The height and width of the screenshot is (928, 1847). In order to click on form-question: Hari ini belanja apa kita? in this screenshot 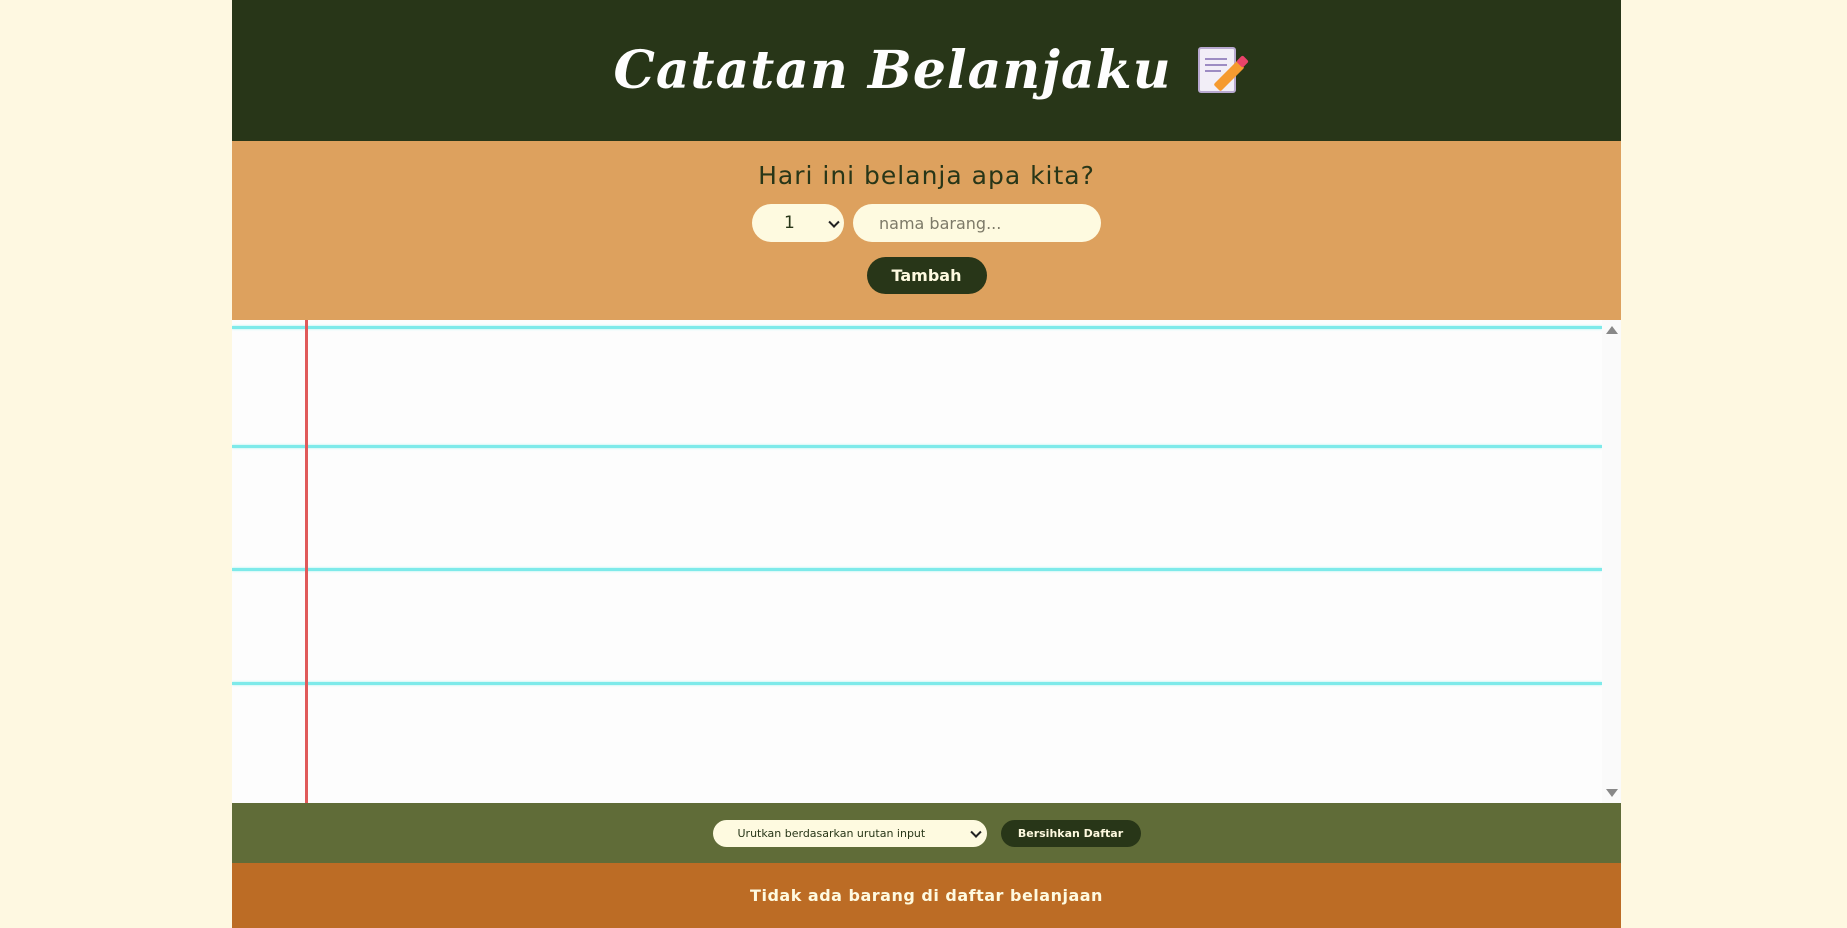, I will do `click(926, 175)`.